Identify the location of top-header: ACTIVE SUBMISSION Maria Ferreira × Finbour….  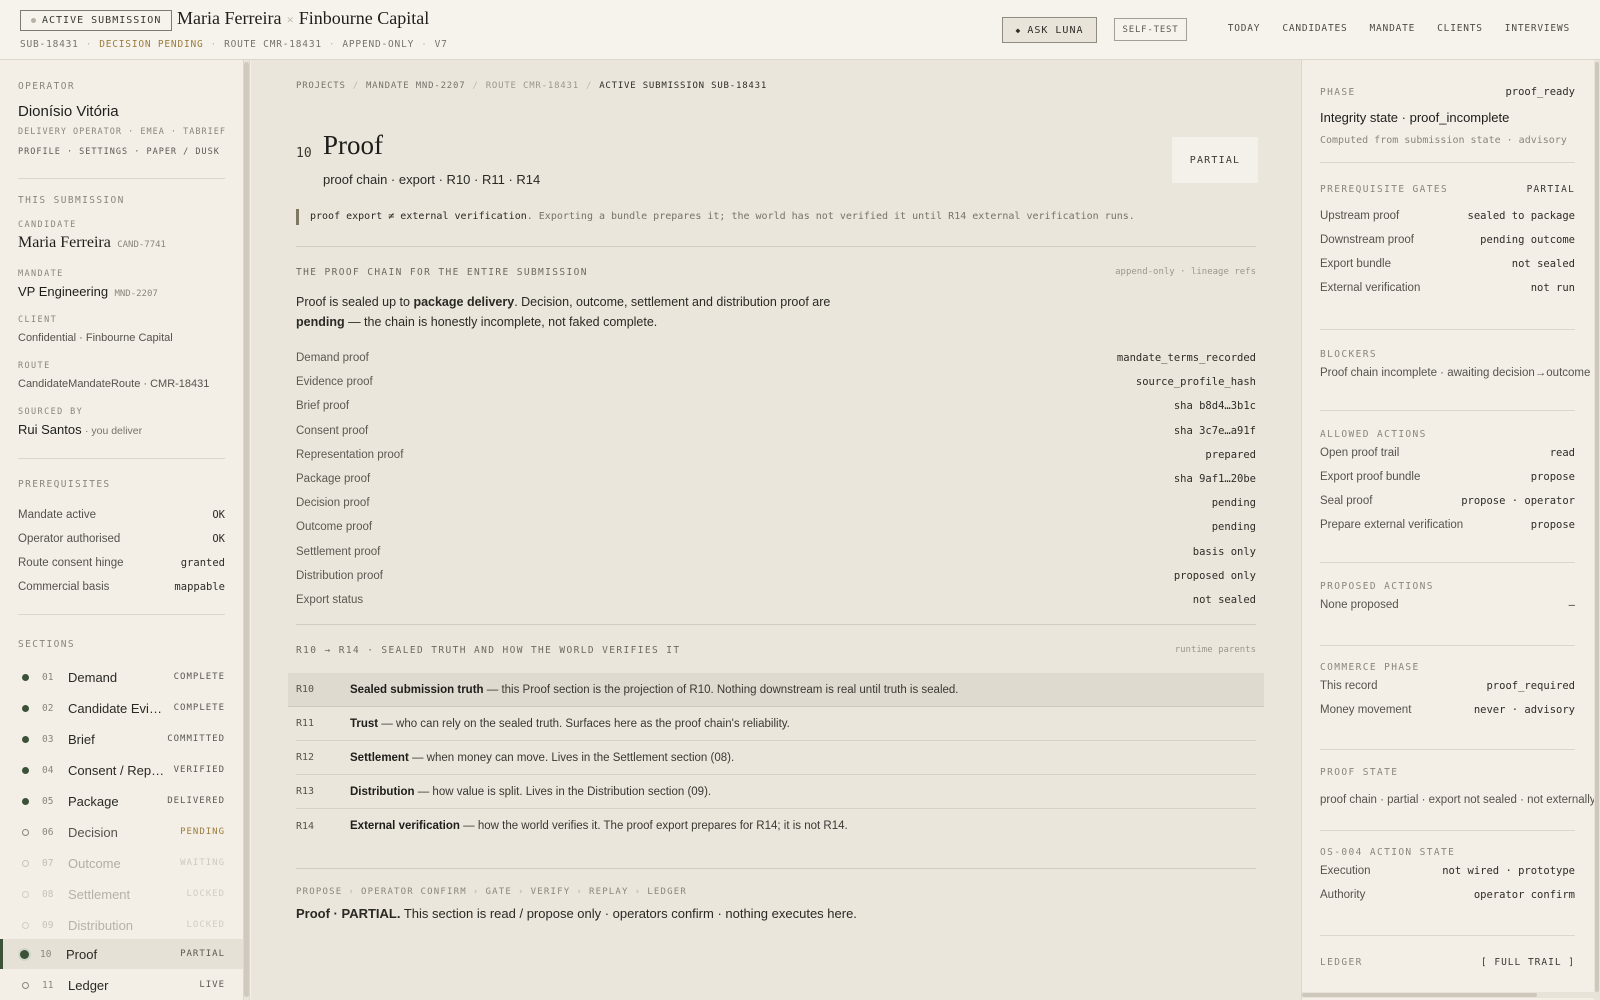
(800, 30).